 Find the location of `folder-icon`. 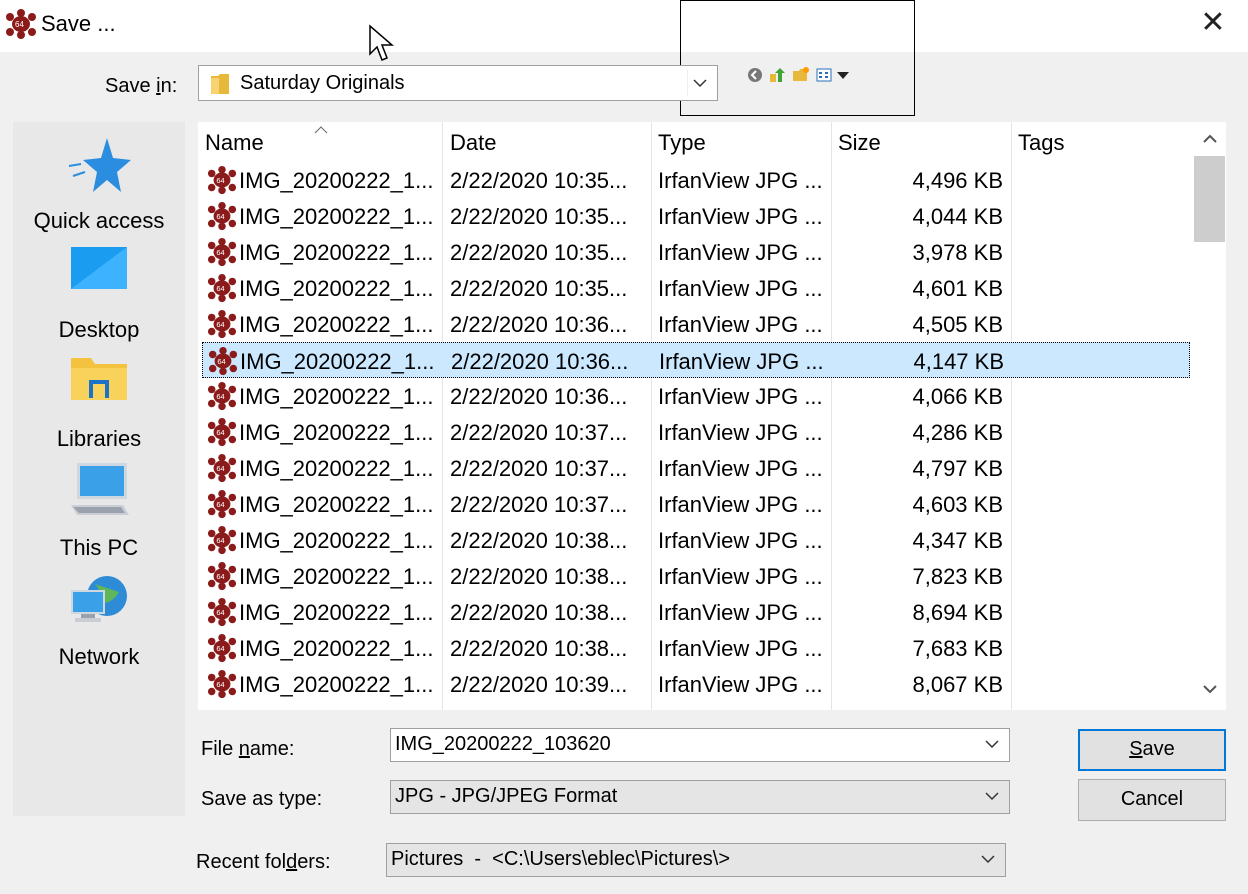

folder-icon is located at coordinates (220, 84).